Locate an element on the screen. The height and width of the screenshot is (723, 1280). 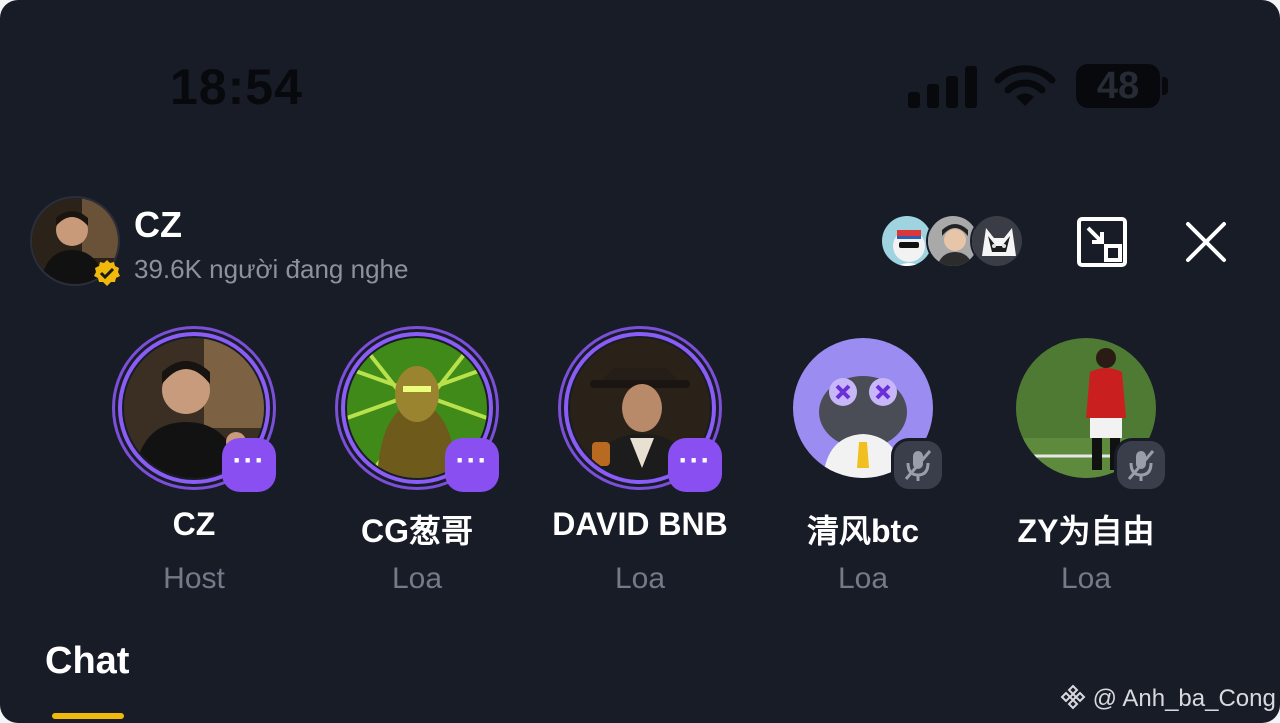
battery-level: 48 is located at coordinates (1118, 86).